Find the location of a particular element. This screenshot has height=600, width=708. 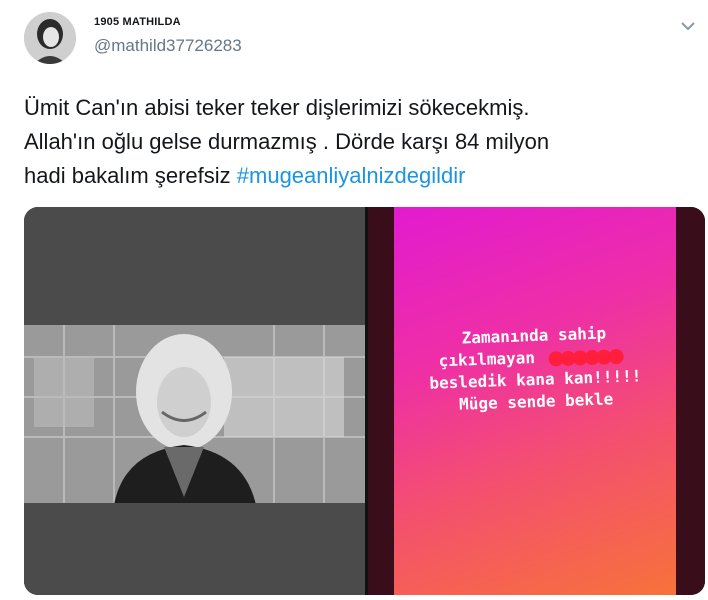

user-handle: @mathild37726283 is located at coordinates (168, 46).